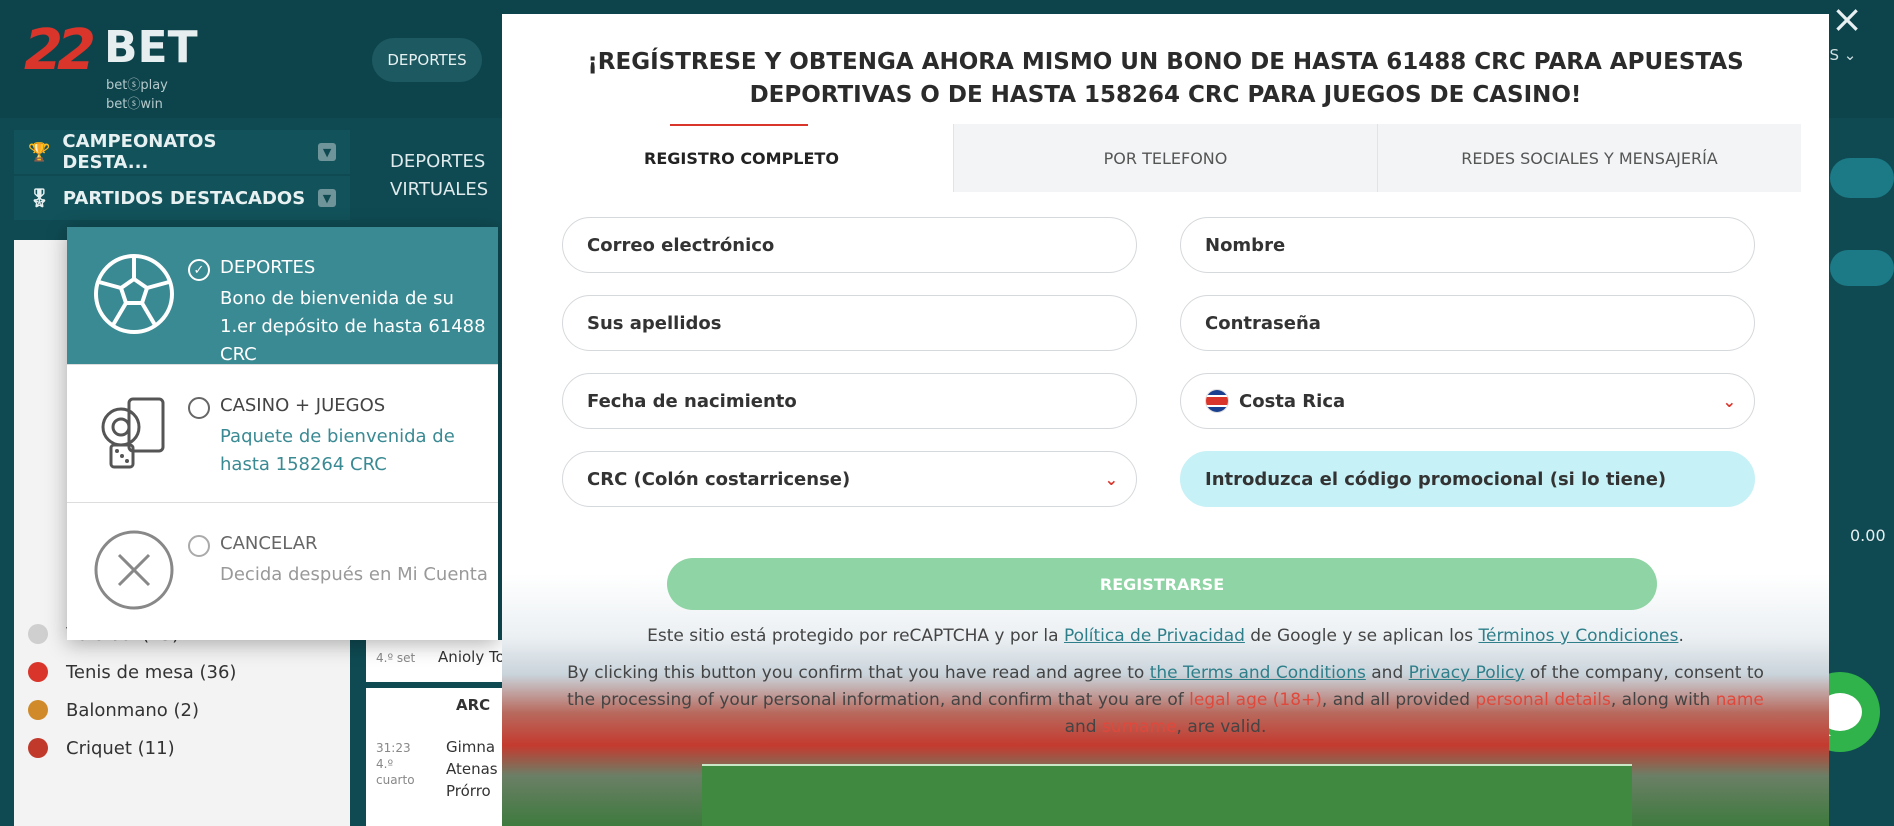 The height and width of the screenshot is (826, 1894). I want to click on tab-social: REDES SOCIALES Y MENSAJERÍA, so click(1589, 158).